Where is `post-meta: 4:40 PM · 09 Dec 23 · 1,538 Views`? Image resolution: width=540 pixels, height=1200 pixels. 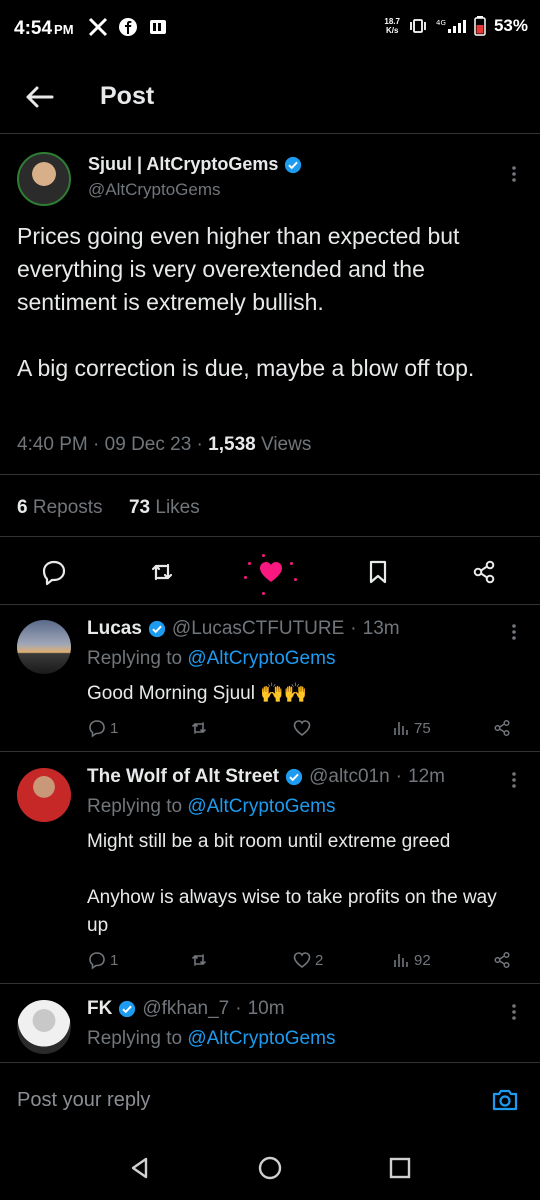 post-meta: 4:40 PM · 09 Dec 23 · 1,538 Views is located at coordinates (164, 444).